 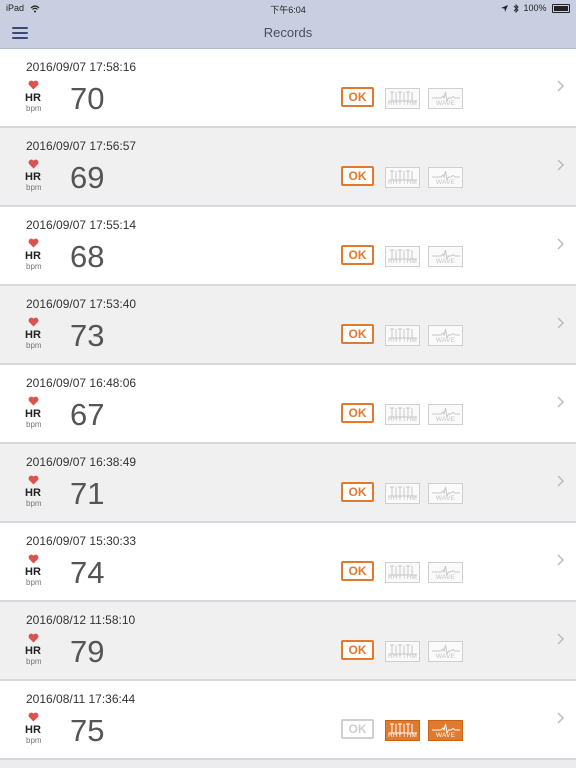 I want to click on hr-value: 67, so click(x=87, y=414).